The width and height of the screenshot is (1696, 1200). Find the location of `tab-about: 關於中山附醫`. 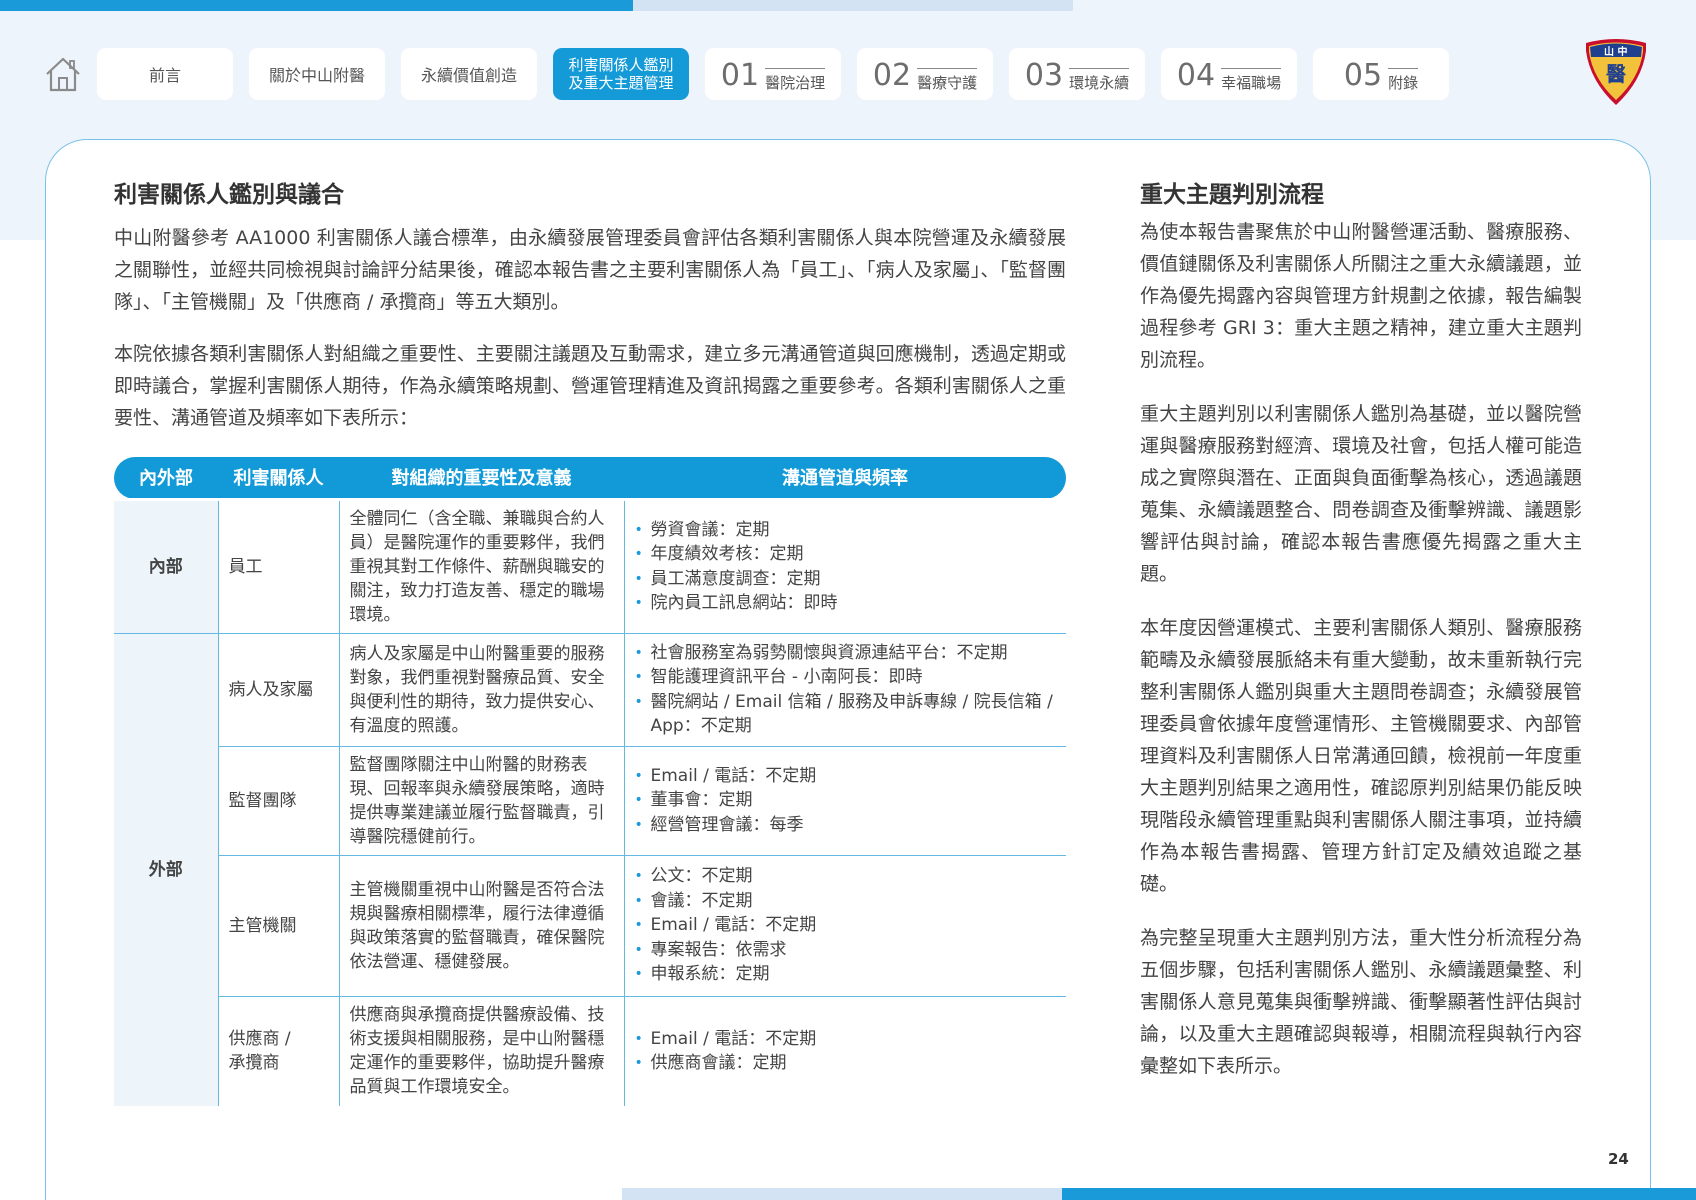

tab-about: 關於中山附醫 is located at coordinates (317, 74).